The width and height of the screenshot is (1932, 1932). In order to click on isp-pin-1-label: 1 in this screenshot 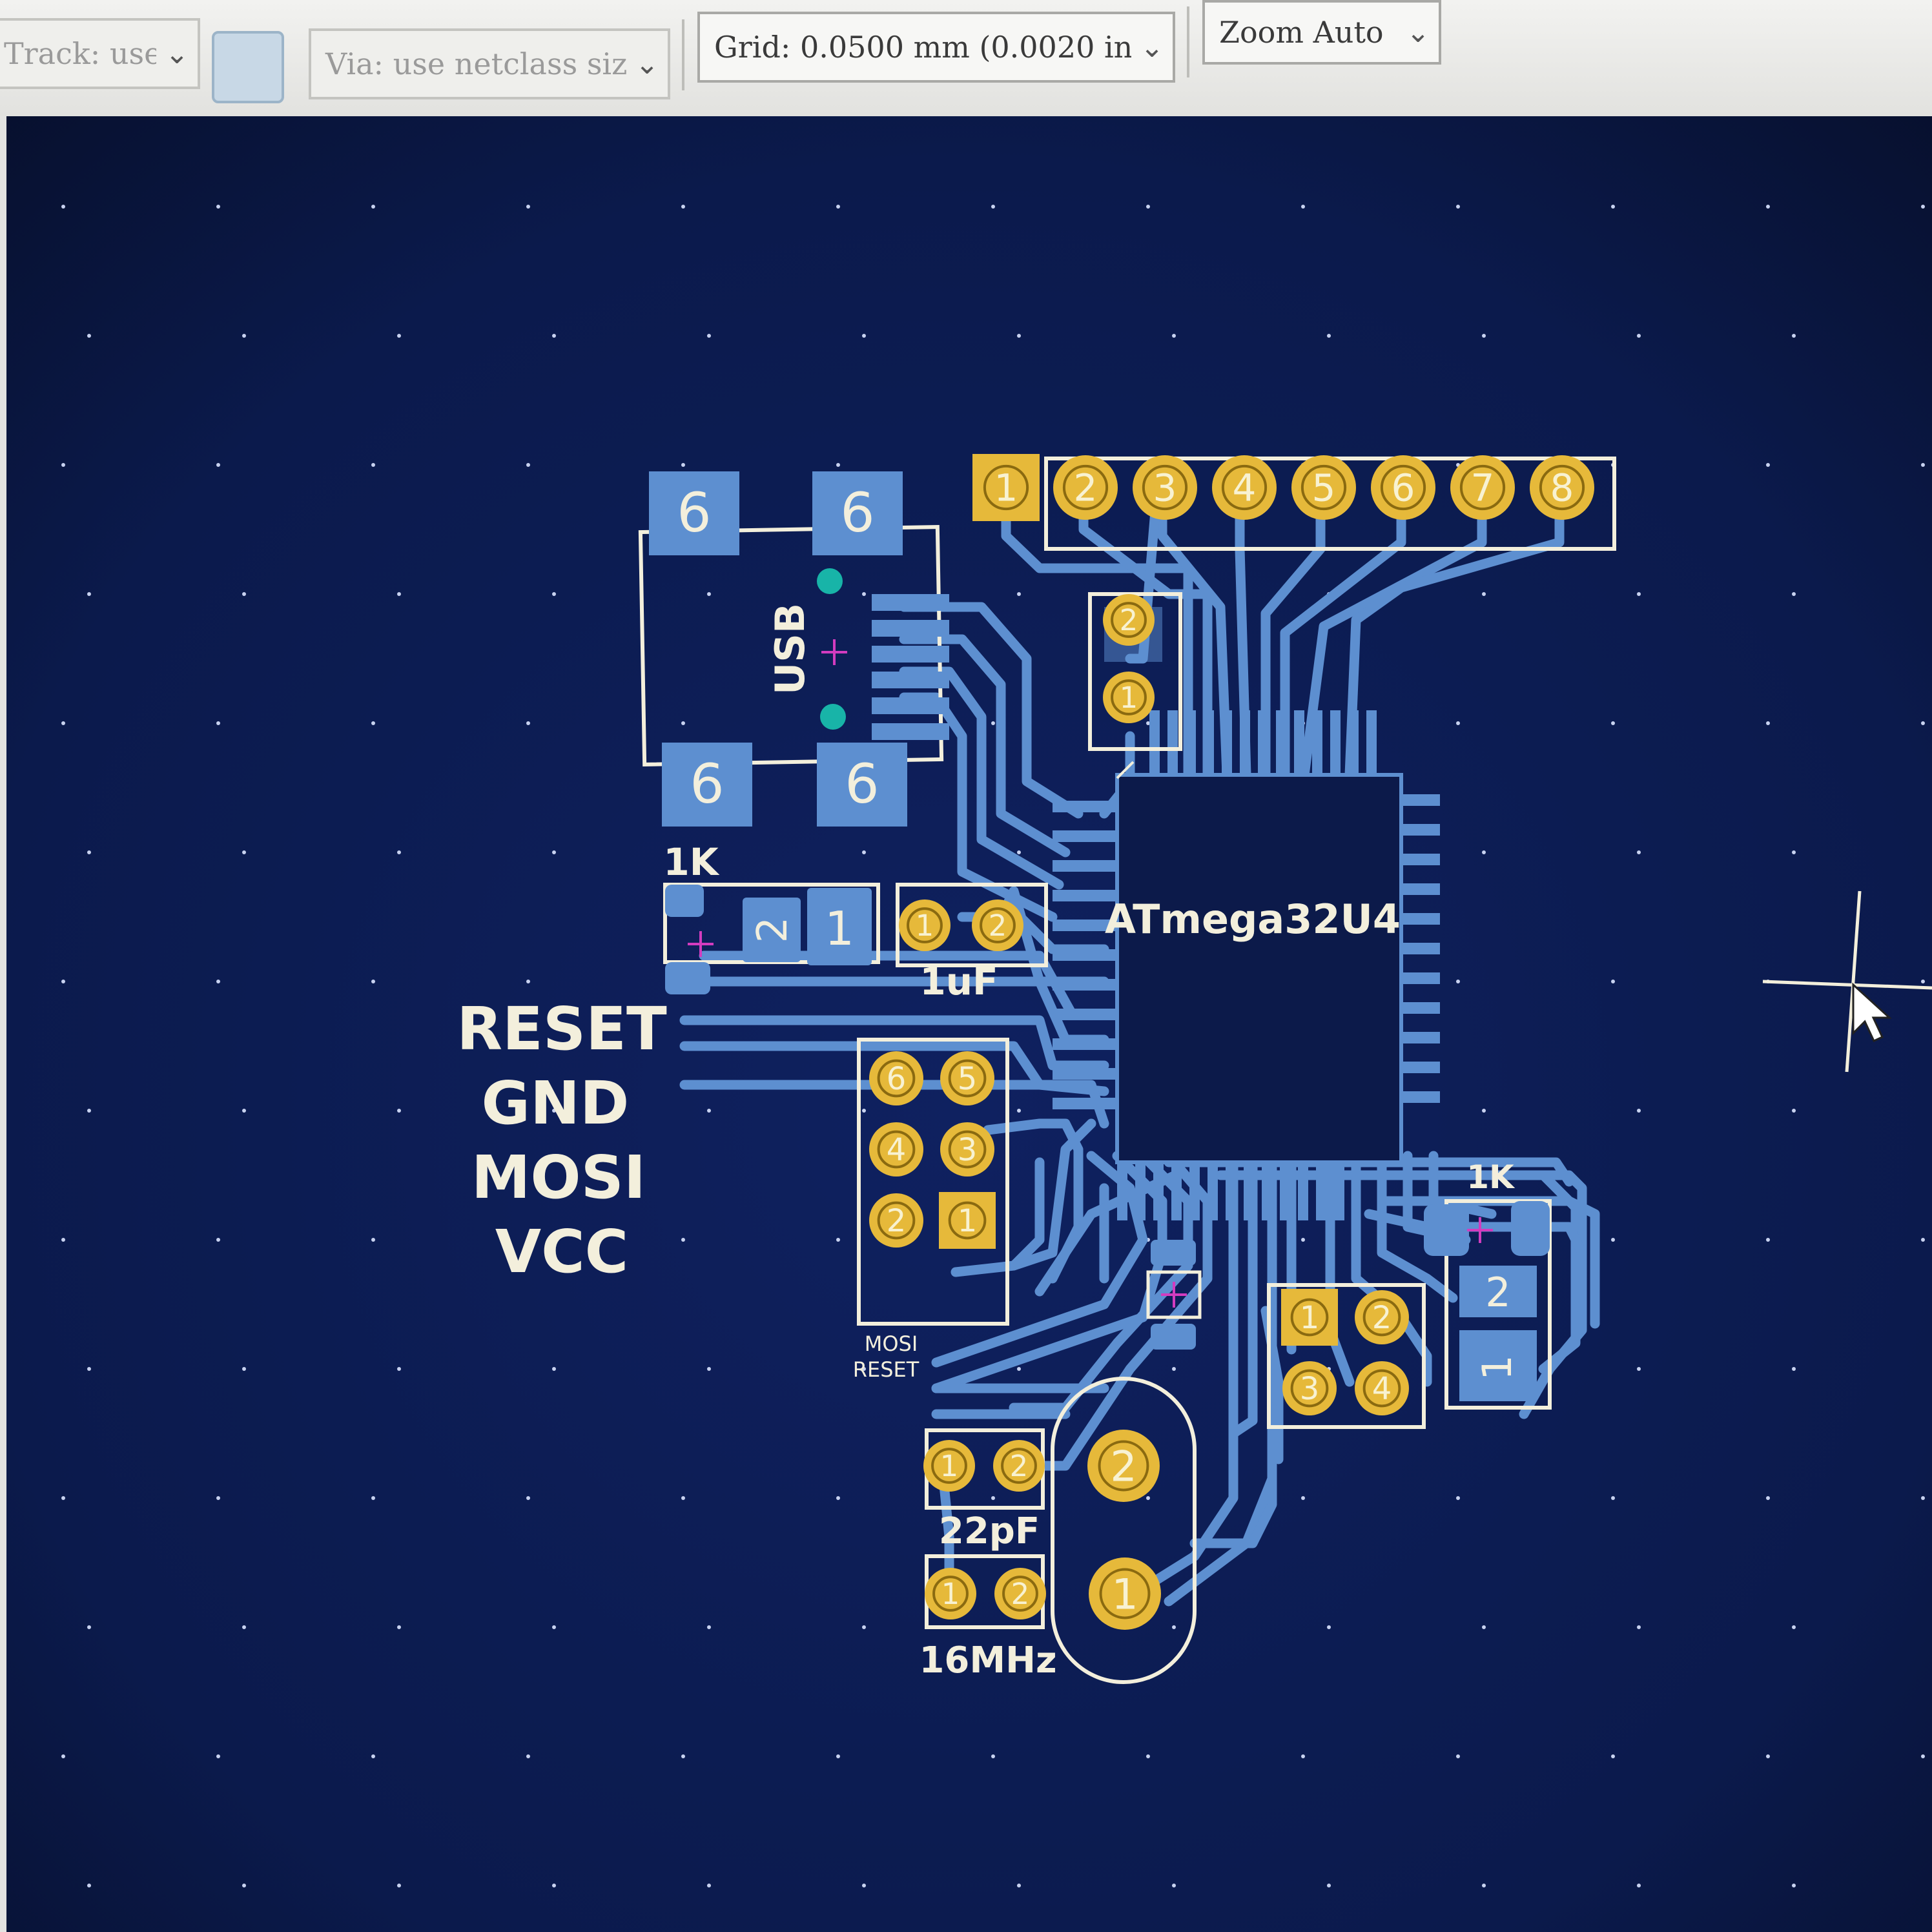, I will do `click(968, 1221)`.